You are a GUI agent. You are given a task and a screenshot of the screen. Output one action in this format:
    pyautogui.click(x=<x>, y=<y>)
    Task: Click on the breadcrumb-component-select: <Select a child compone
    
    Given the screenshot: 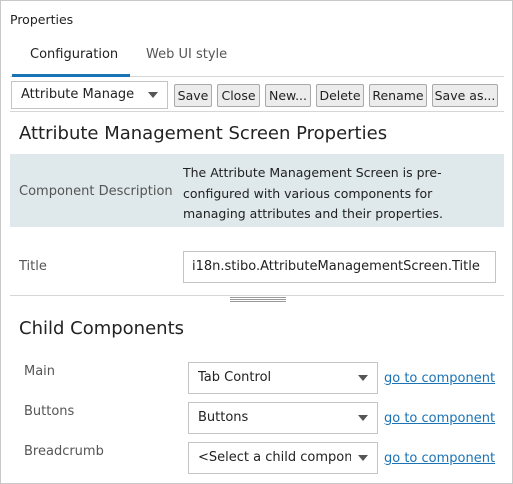 What is the action you would take?
    pyautogui.click(x=283, y=458)
    